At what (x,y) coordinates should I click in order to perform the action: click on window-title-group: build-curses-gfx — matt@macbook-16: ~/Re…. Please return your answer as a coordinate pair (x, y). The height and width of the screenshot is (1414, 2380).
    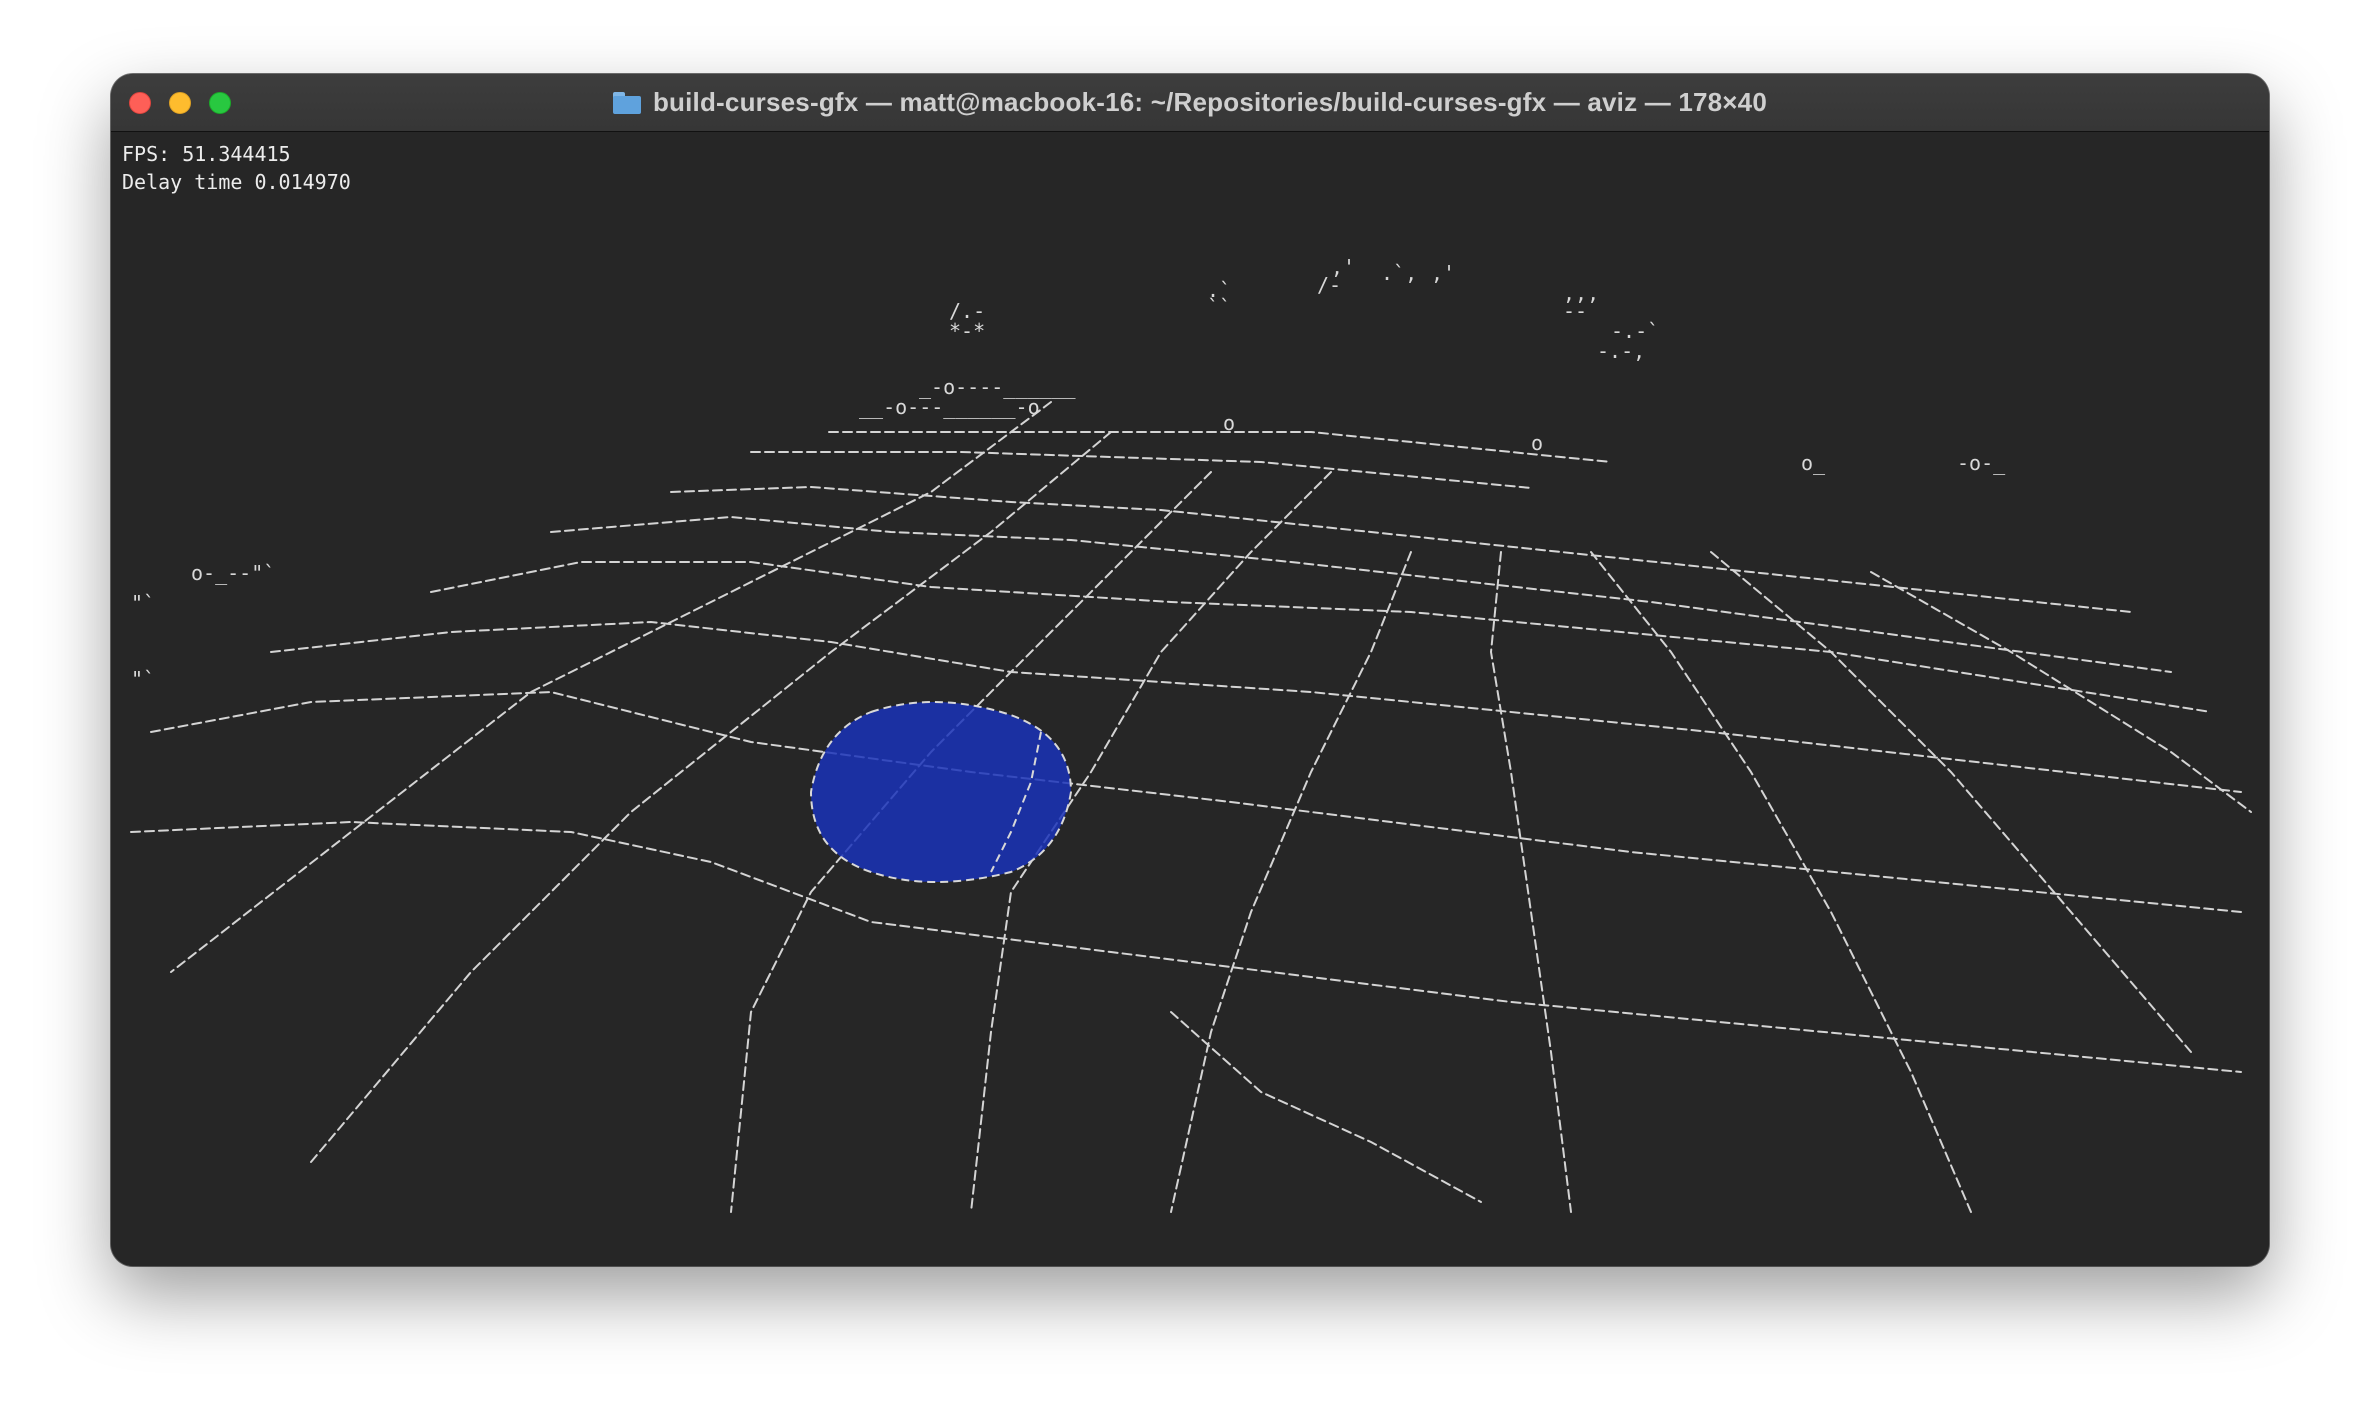
    Looking at the image, I should click on (1190, 102).